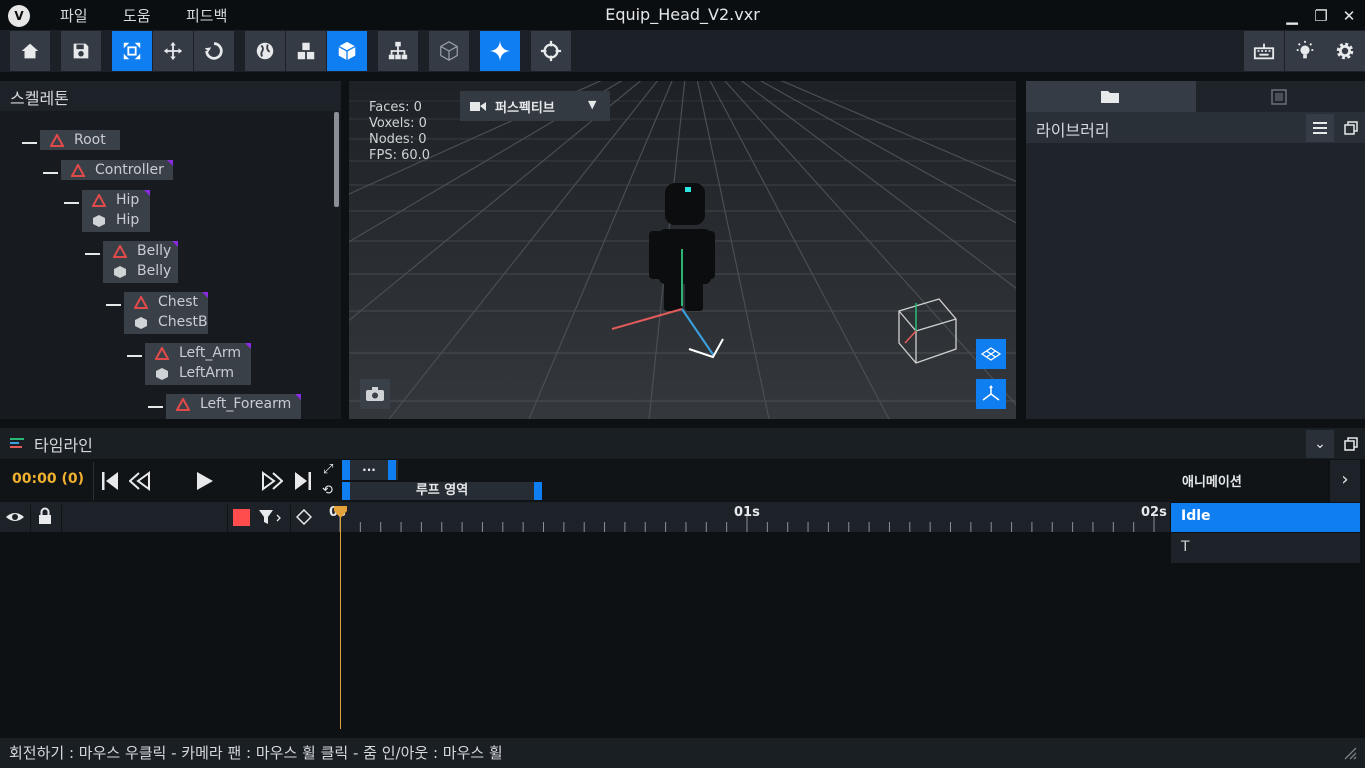 The height and width of the screenshot is (768, 1365). What do you see at coordinates (1320, 444) in the screenshot?
I see `collapse-chevron-icon: ⌄` at bounding box center [1320, 444].